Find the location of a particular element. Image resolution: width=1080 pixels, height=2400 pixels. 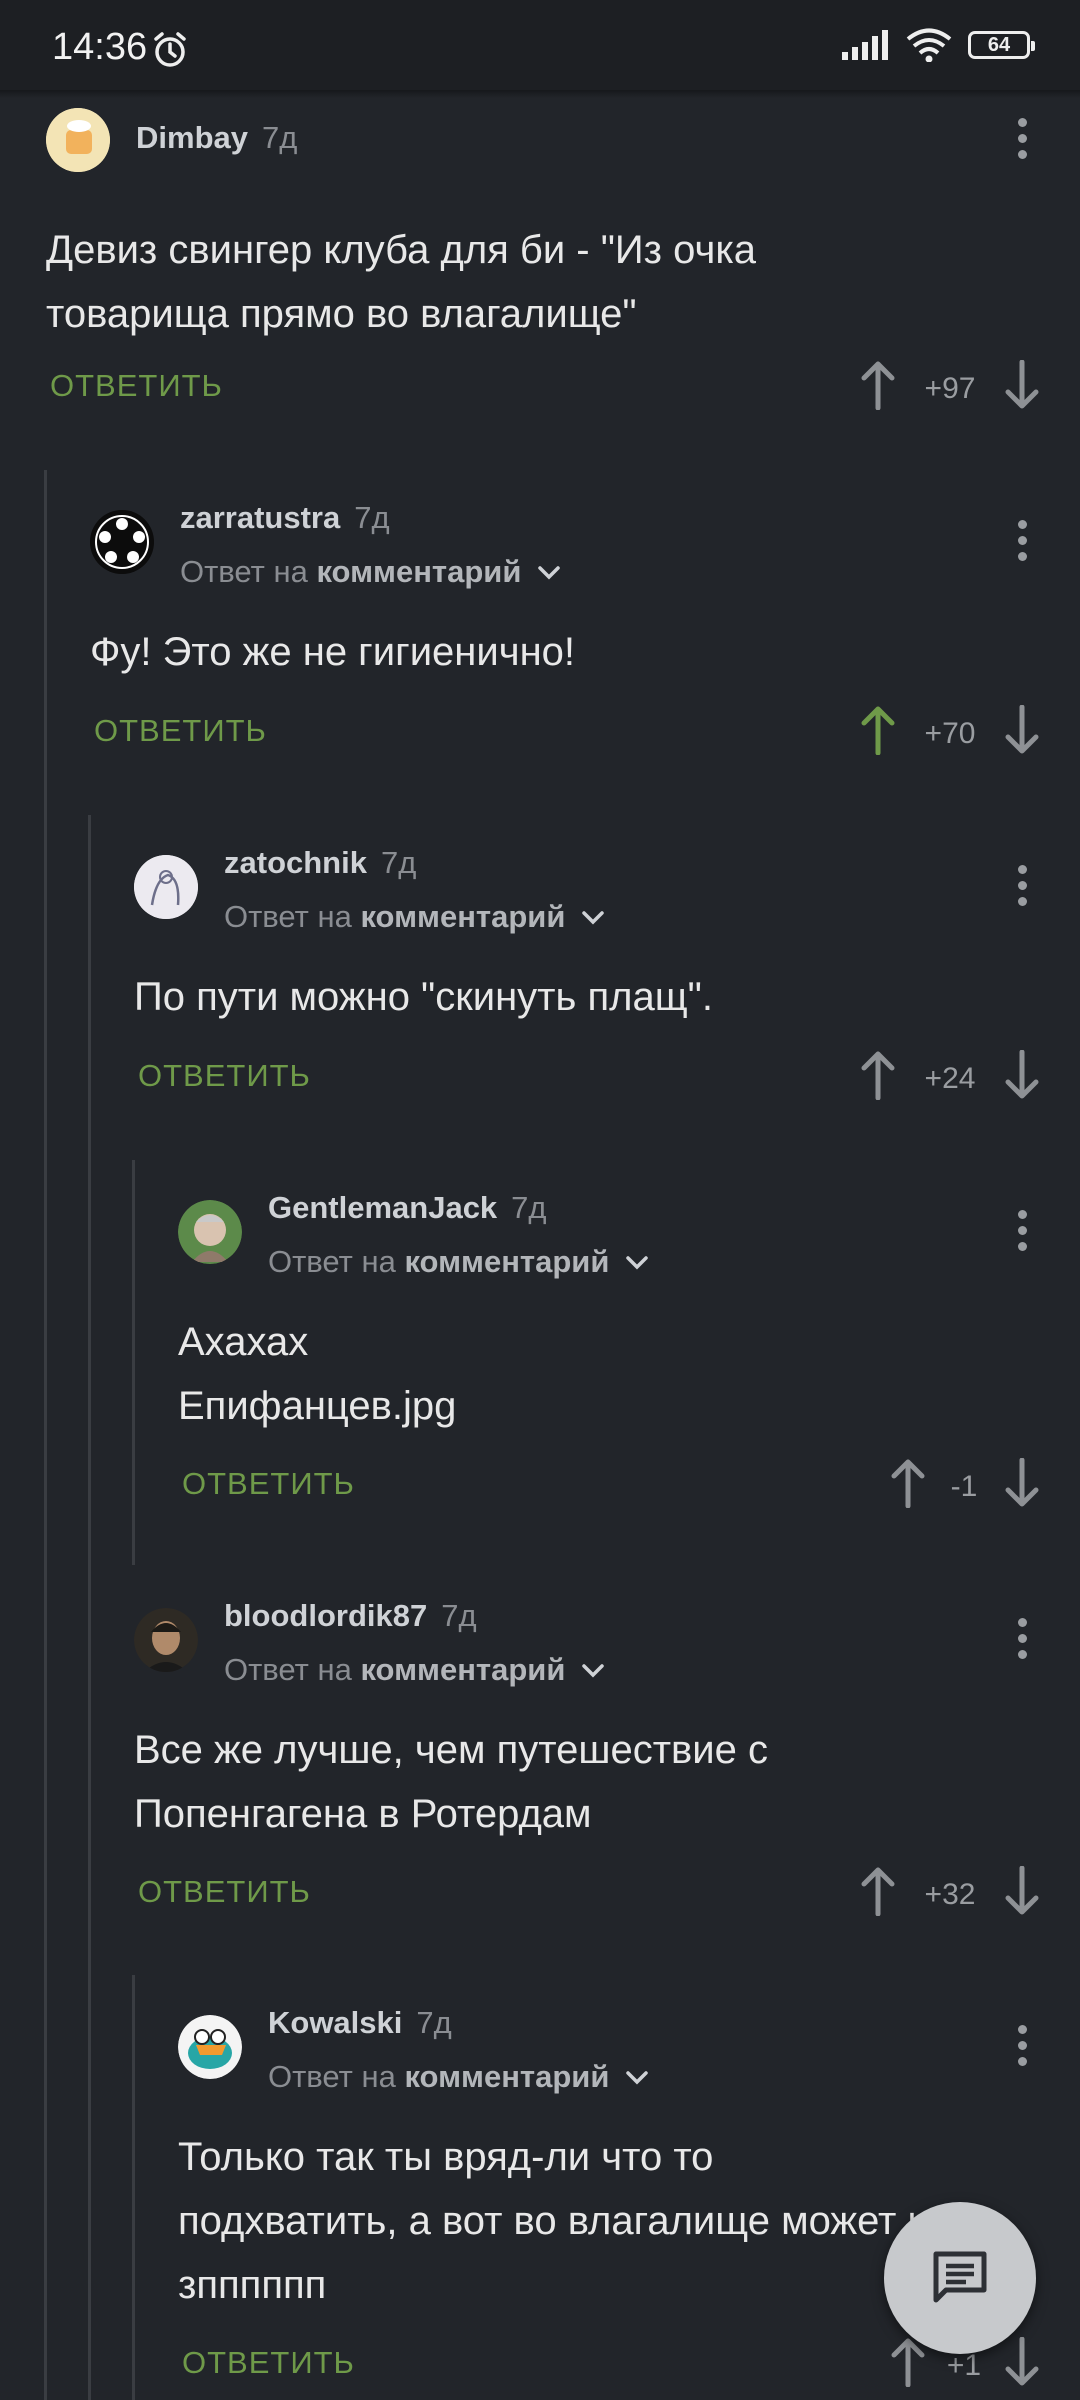

vote-controls: +97 is located at coordinates (950, 390).